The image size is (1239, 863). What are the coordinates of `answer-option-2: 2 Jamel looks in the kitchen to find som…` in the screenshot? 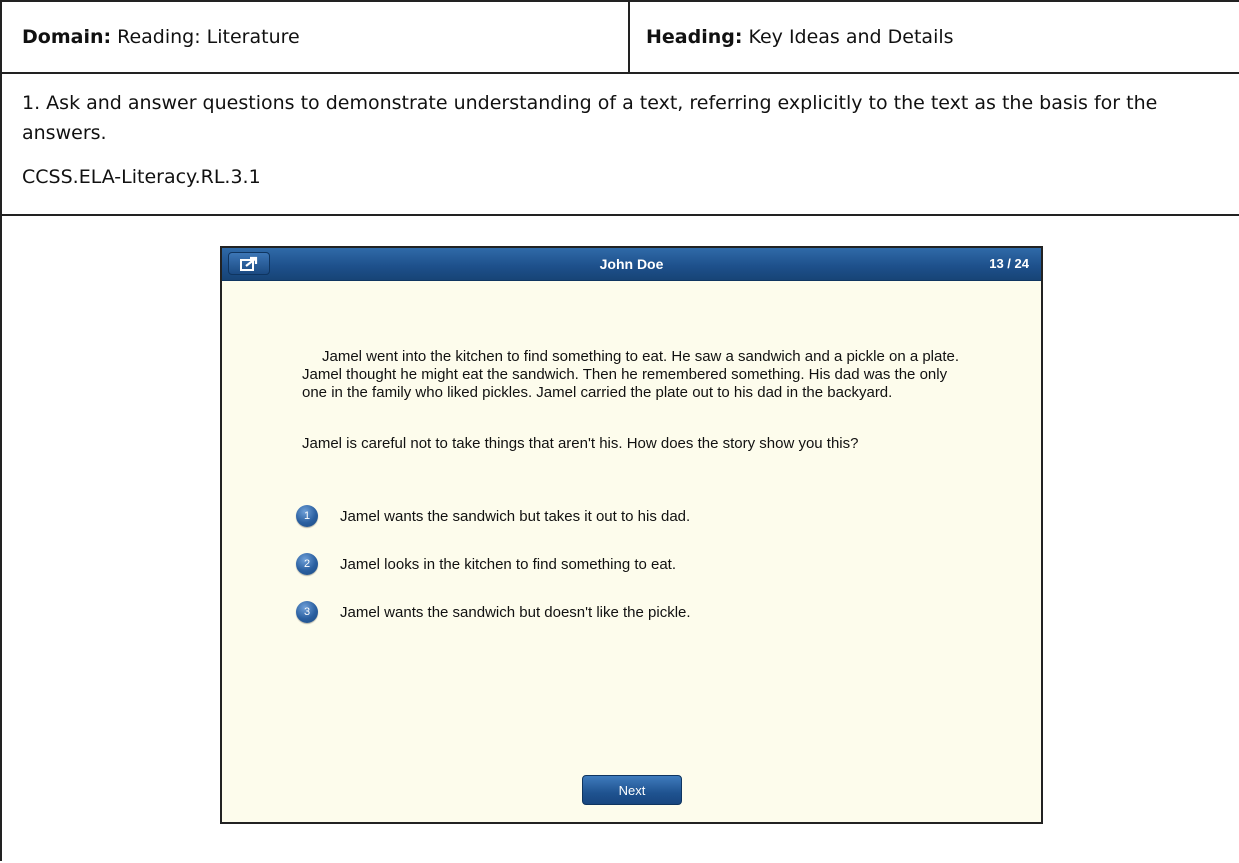 It's located at (486, 564).